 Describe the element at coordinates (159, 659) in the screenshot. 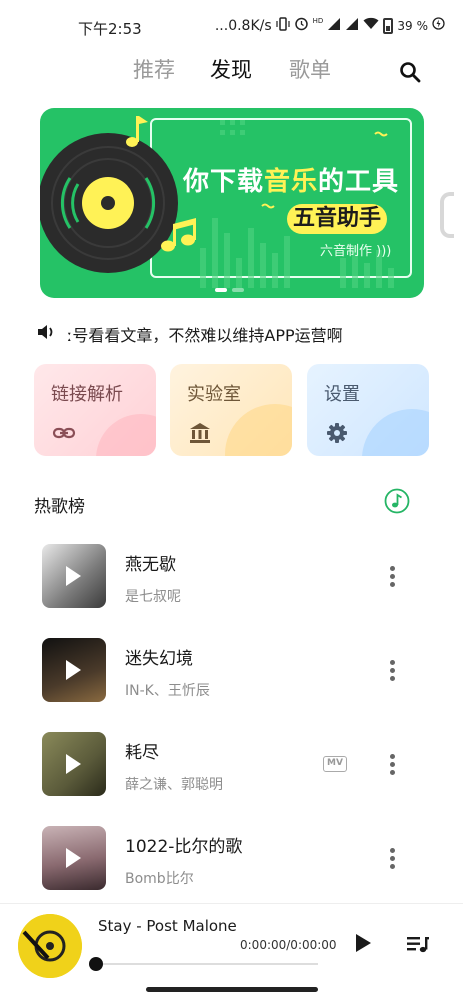

I see `song-title: 迷失幻境` at that location.